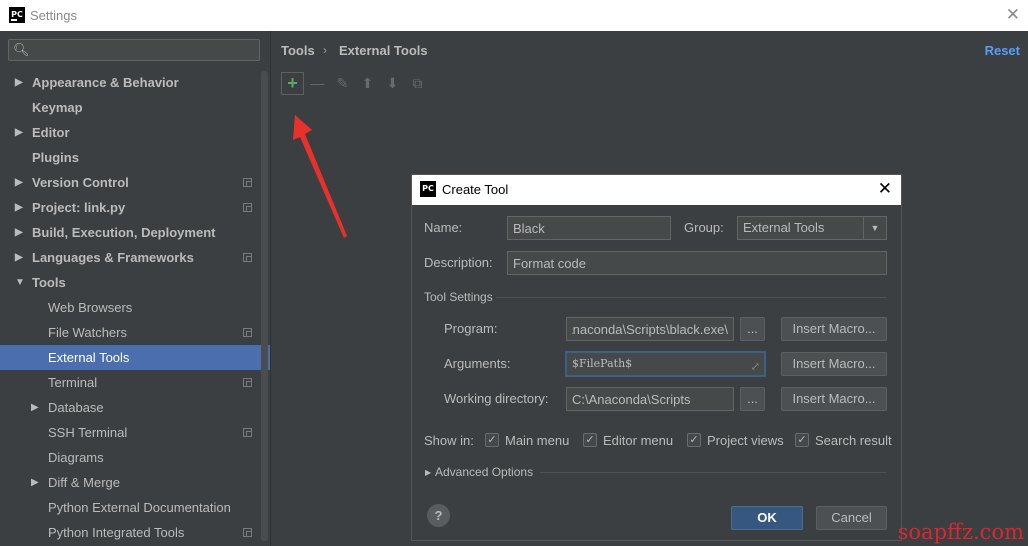 The height and width of the screenshot is (546, 1028). Describe the element at coordinates (135, 532) in the screenshot. I see `sidebar-item: Python Integrated Tools` at that location.